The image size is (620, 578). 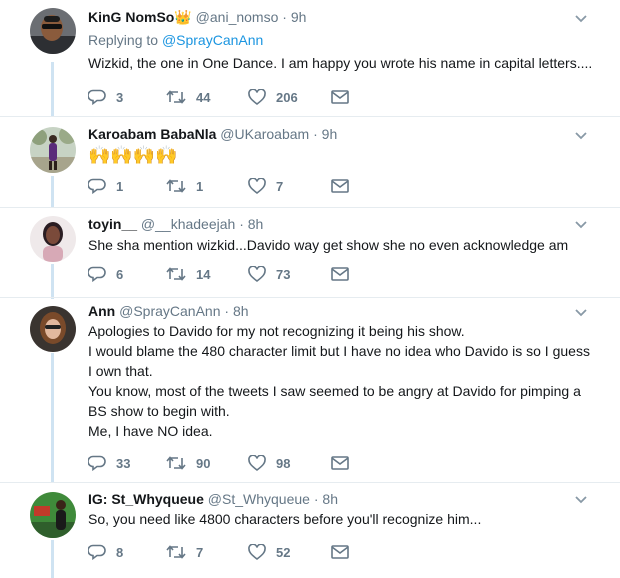 What do you see at coordinates (131, 17) in the screenshot?
I see `display-name: KinG NomSo` at bounding box center [131, 17].